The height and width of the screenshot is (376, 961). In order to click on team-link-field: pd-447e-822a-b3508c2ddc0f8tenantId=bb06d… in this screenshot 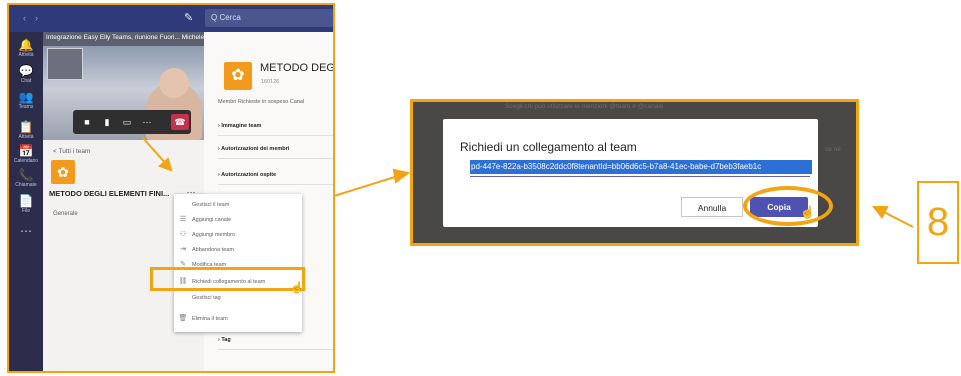, I will do `click(641, 167)`.